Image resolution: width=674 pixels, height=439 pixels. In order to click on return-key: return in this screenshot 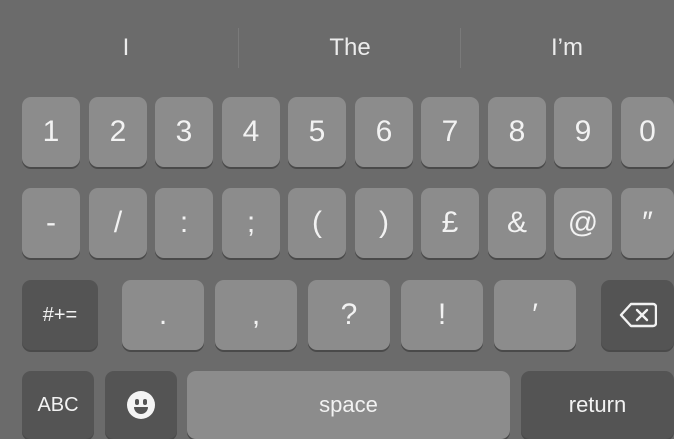, I will do `click(597, 405)`.